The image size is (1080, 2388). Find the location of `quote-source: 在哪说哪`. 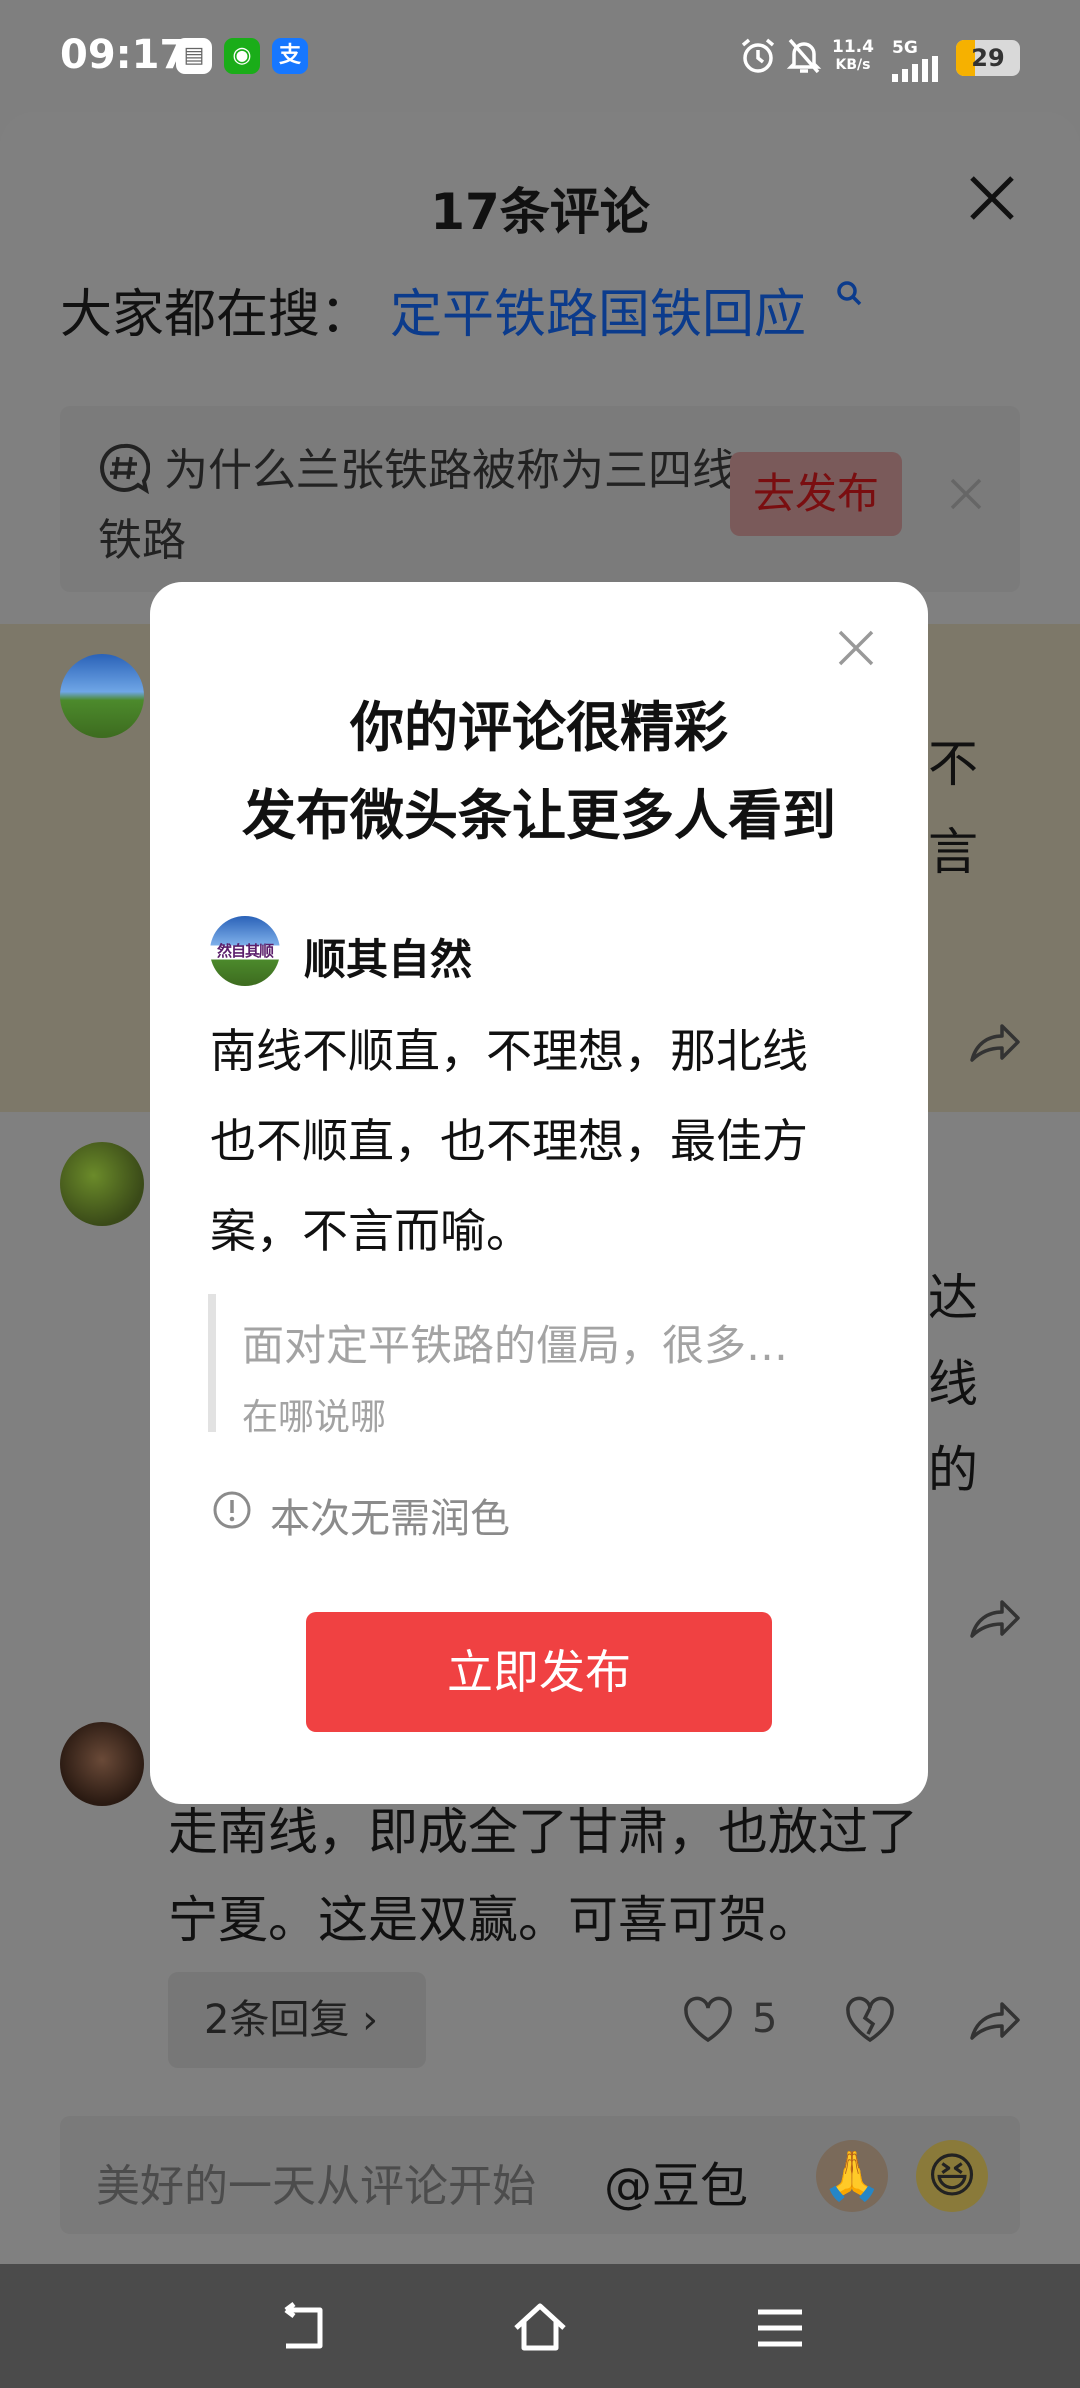

quote-source: 在哪说哪 is located at coordinates (314, 1417).